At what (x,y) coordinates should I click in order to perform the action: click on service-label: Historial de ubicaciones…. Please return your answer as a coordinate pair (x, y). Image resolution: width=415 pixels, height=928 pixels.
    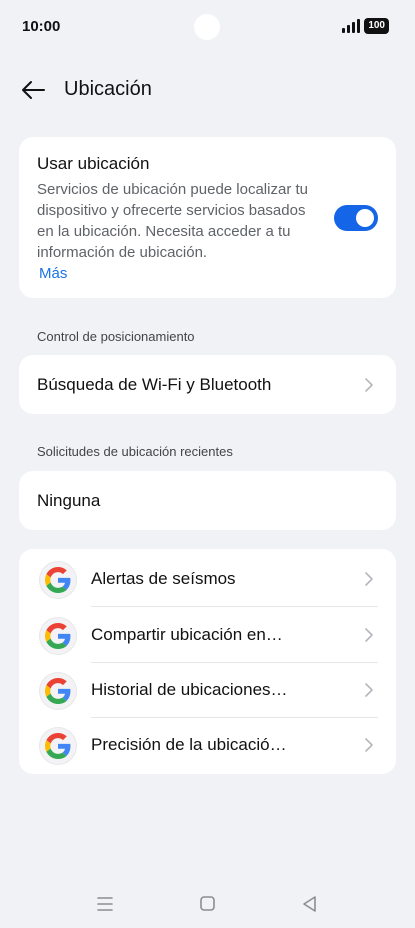
    Looking at the image, I should click on (189, 689).